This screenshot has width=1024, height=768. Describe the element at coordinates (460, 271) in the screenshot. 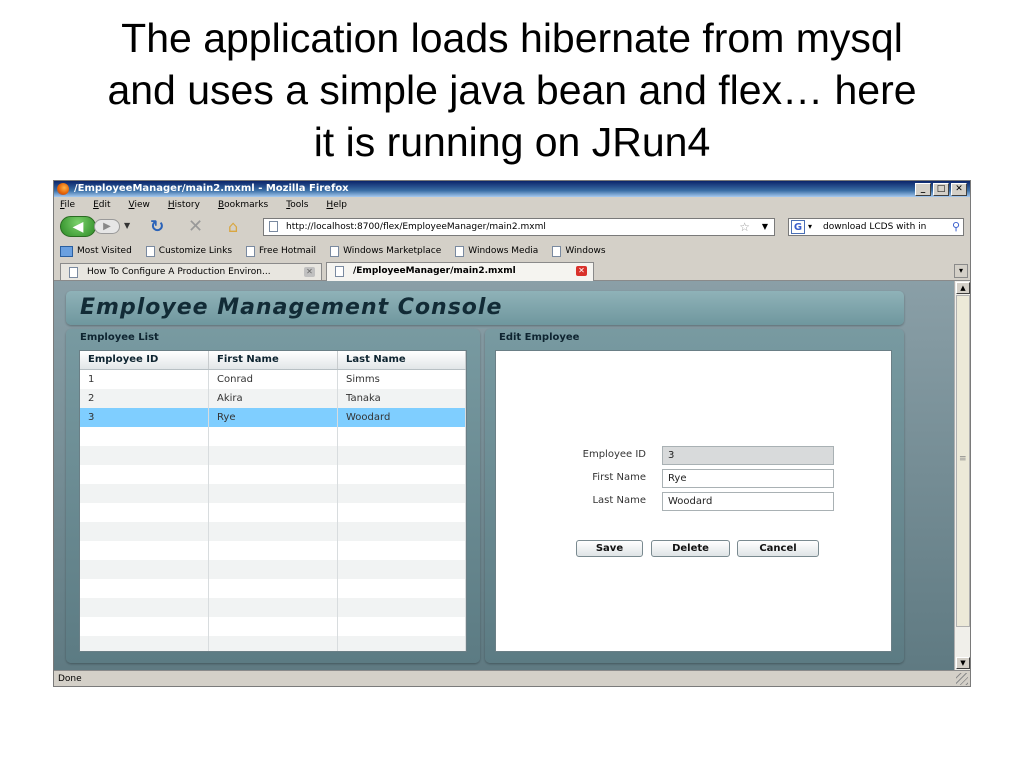

I see `tab-employee-manager: /EmployeeManager/main2.mxml ✕` at that location.